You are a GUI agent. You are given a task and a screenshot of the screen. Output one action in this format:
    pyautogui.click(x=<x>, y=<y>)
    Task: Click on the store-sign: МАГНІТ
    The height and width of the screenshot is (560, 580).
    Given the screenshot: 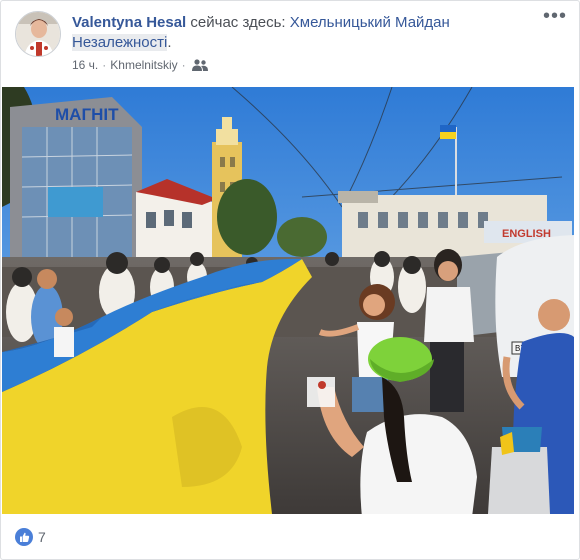 What is the action you would take?
    pyautogui.click(x=87, y=114)
    